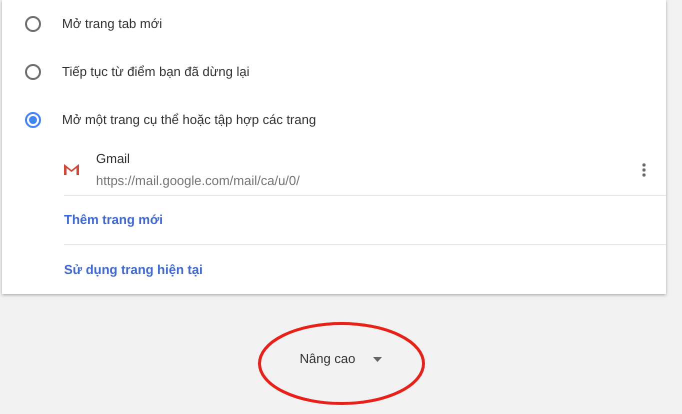 Image resolution: width=682 pixels, height=414 pixels. Describe the element at coordinates (189, 120) in the screenshot. I see `option-label: Mở một trang cụ thể hoặc tập hợp các trang` at that location.